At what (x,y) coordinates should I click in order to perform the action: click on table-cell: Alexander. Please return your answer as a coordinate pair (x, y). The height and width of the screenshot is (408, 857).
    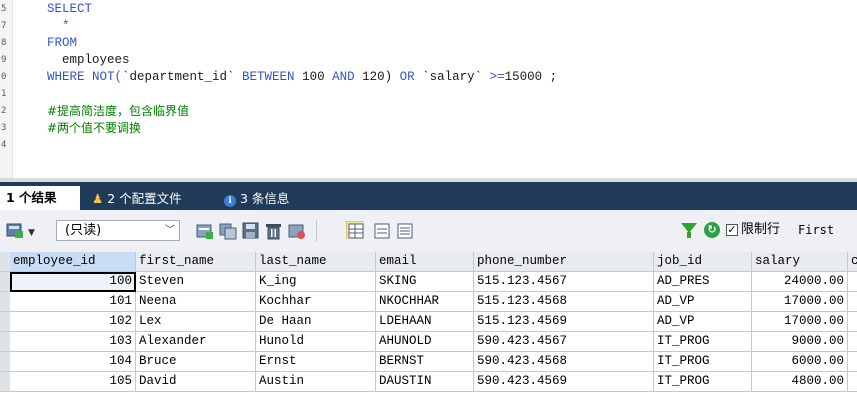
    Looking at the image, I should click on (196, 342).